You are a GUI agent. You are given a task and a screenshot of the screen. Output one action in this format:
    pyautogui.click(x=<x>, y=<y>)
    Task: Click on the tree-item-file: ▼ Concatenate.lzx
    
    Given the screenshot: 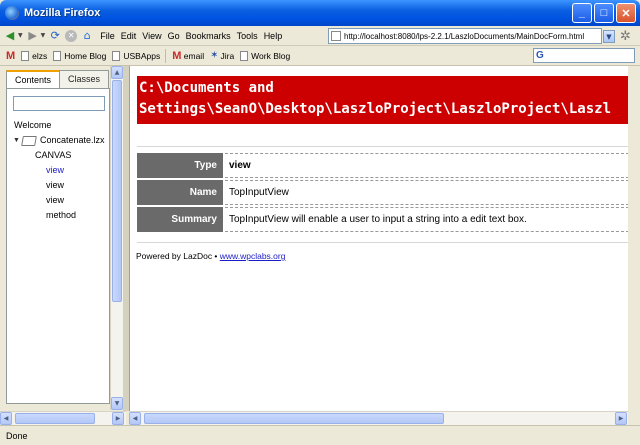 What is the action you would take?
    pyautogui.click(x=59, y=140)
    